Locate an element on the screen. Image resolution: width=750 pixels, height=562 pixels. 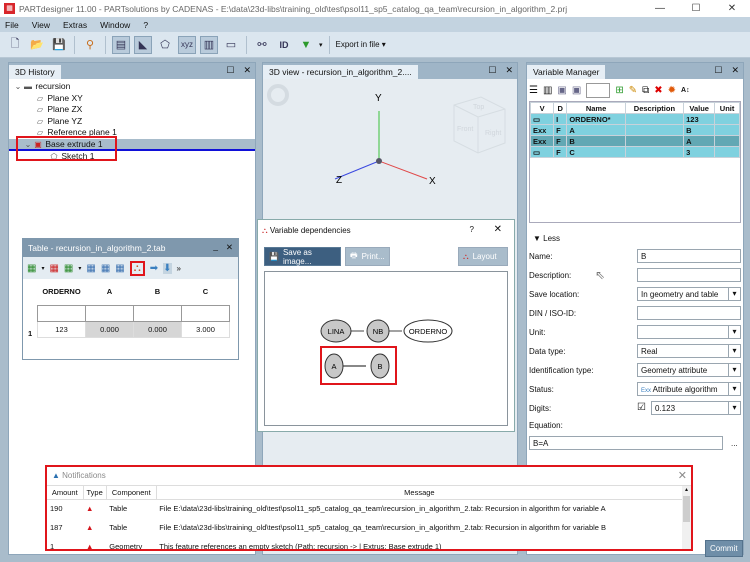
rotate-icon is located at coordinates (278, 95).